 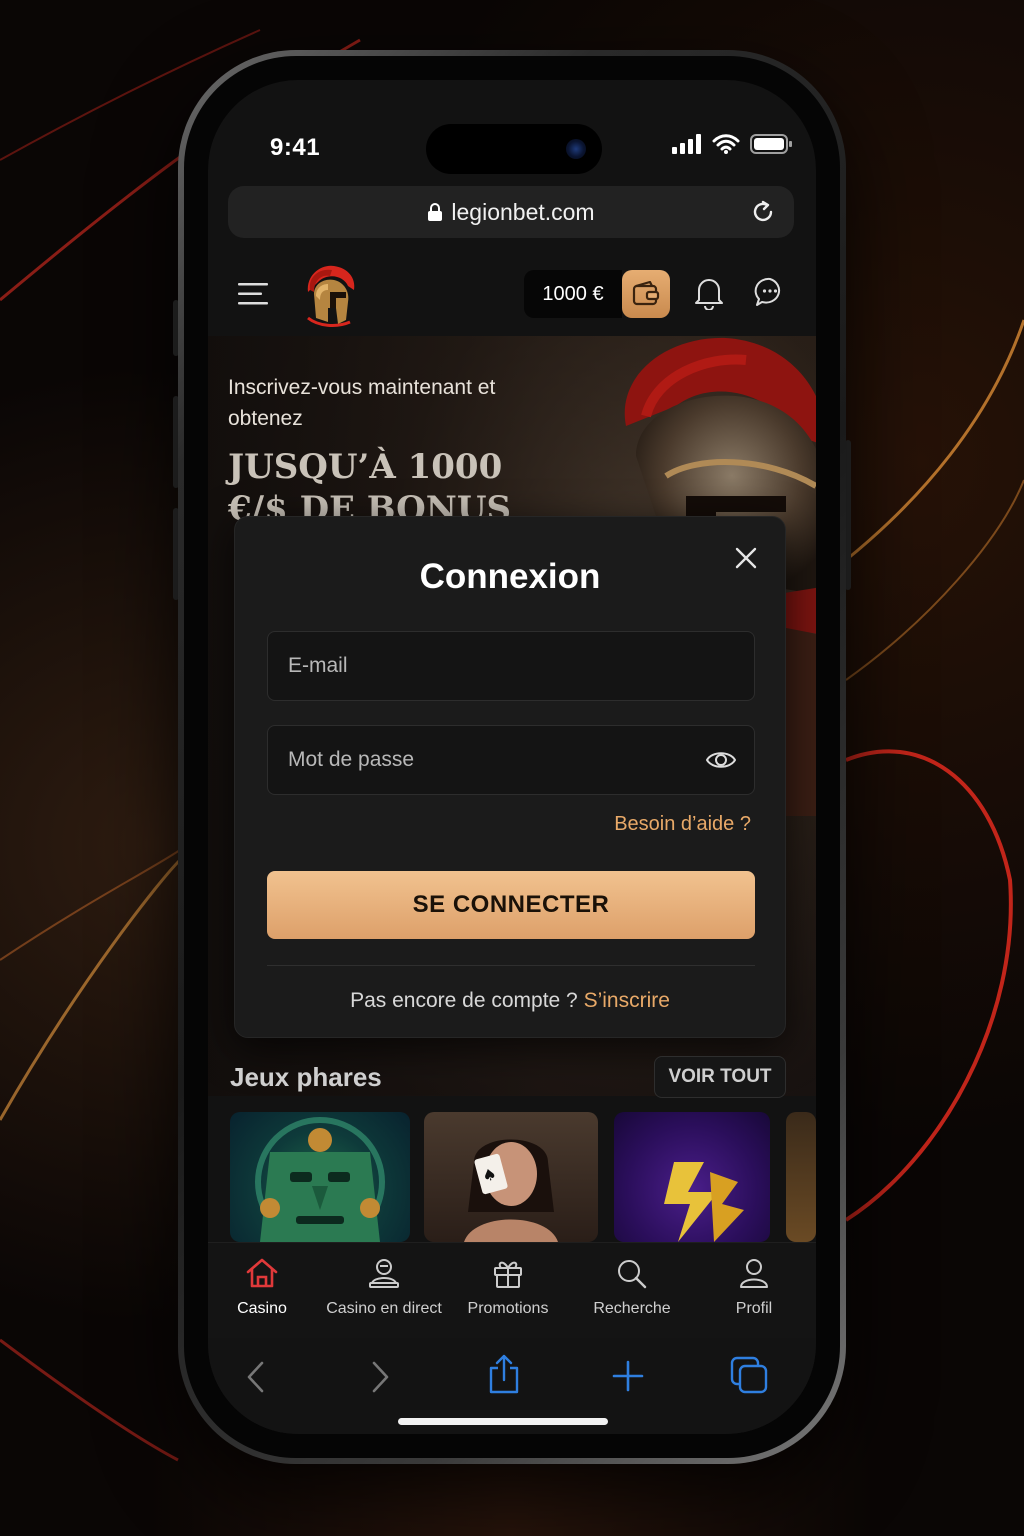 I want to click on home-icon, so click(x=262, y=1273).